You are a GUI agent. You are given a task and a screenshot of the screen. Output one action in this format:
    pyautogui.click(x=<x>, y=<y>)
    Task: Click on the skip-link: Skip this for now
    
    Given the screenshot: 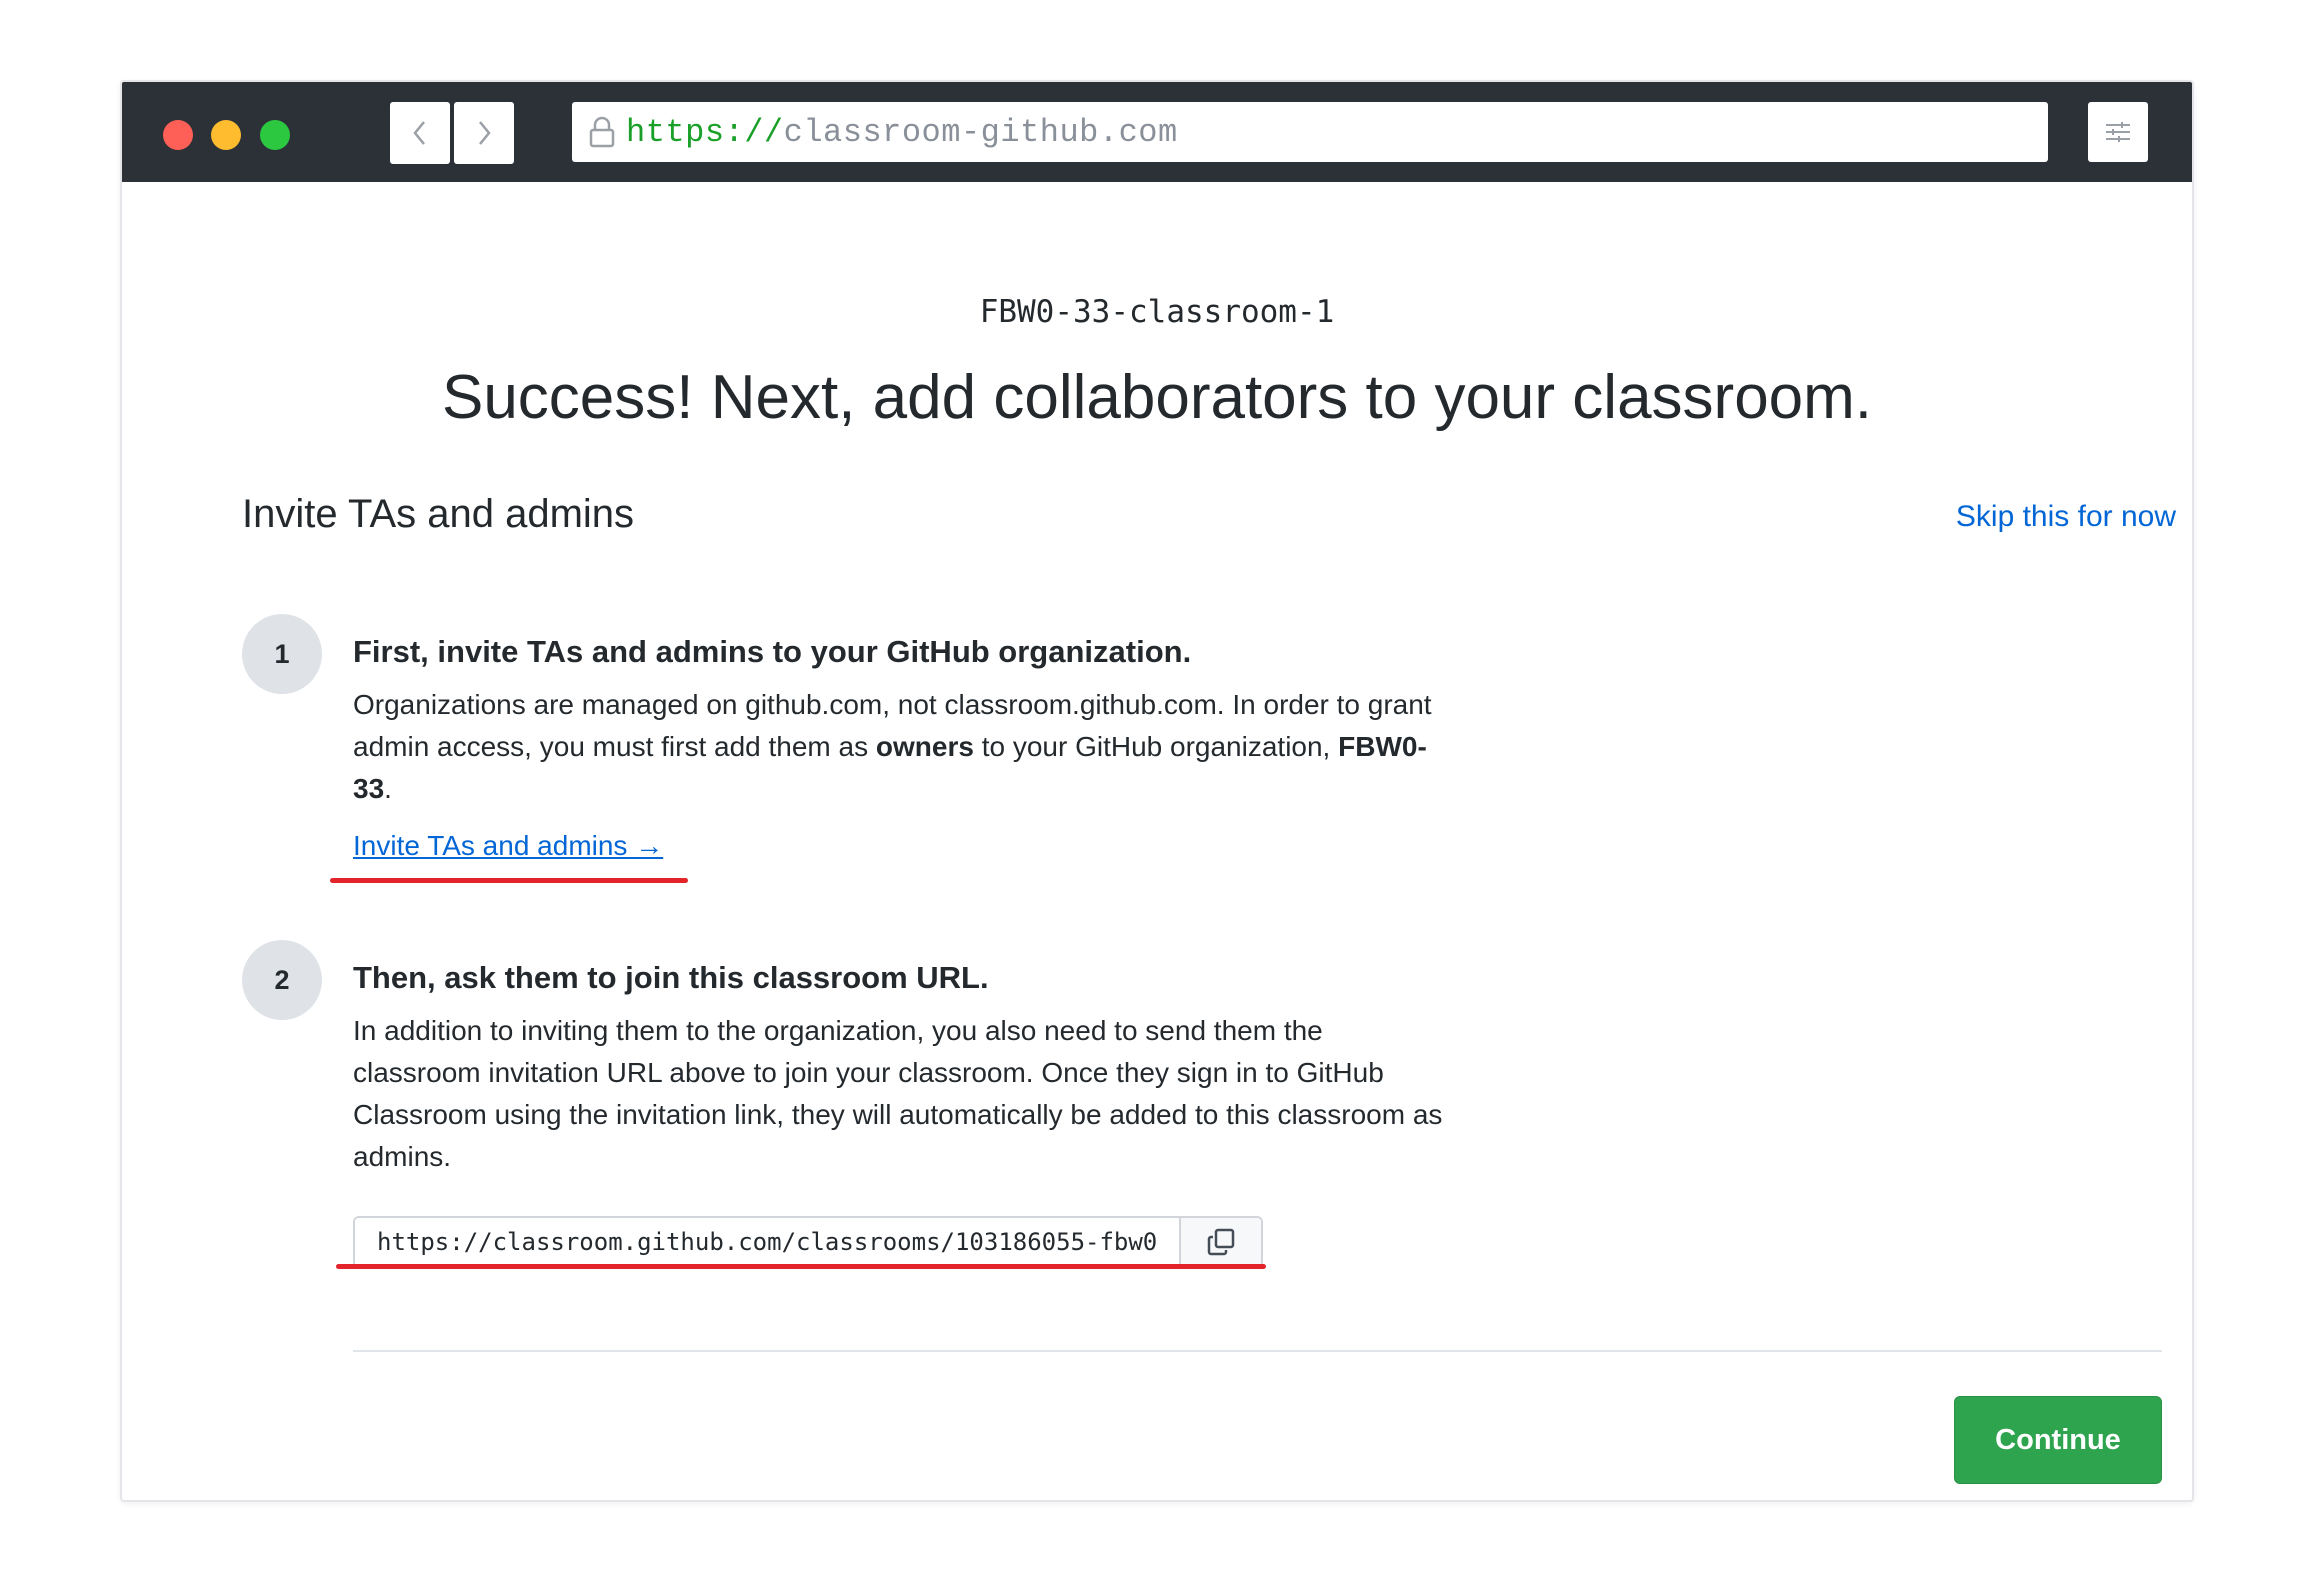 What is the action you would take?
    pyautogui.click(x=2066, y=517)
    